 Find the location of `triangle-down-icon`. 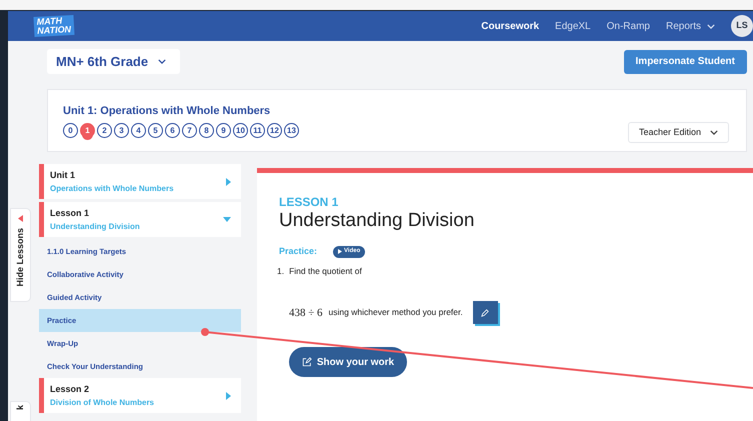

triangle-down-icon is located at coordinates (227, 219).